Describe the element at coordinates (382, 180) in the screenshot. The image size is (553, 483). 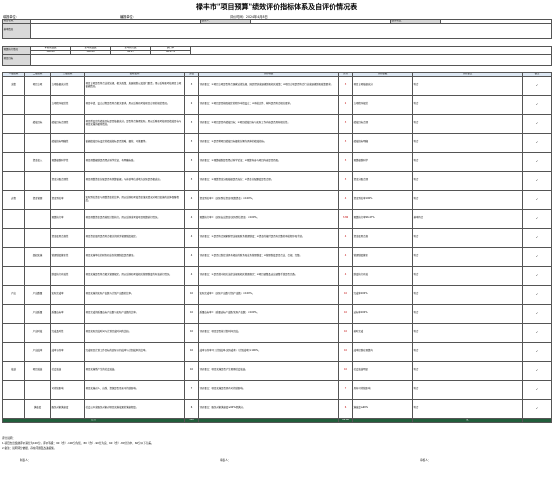
I see `row-basis: 资金分配合理` at that location.